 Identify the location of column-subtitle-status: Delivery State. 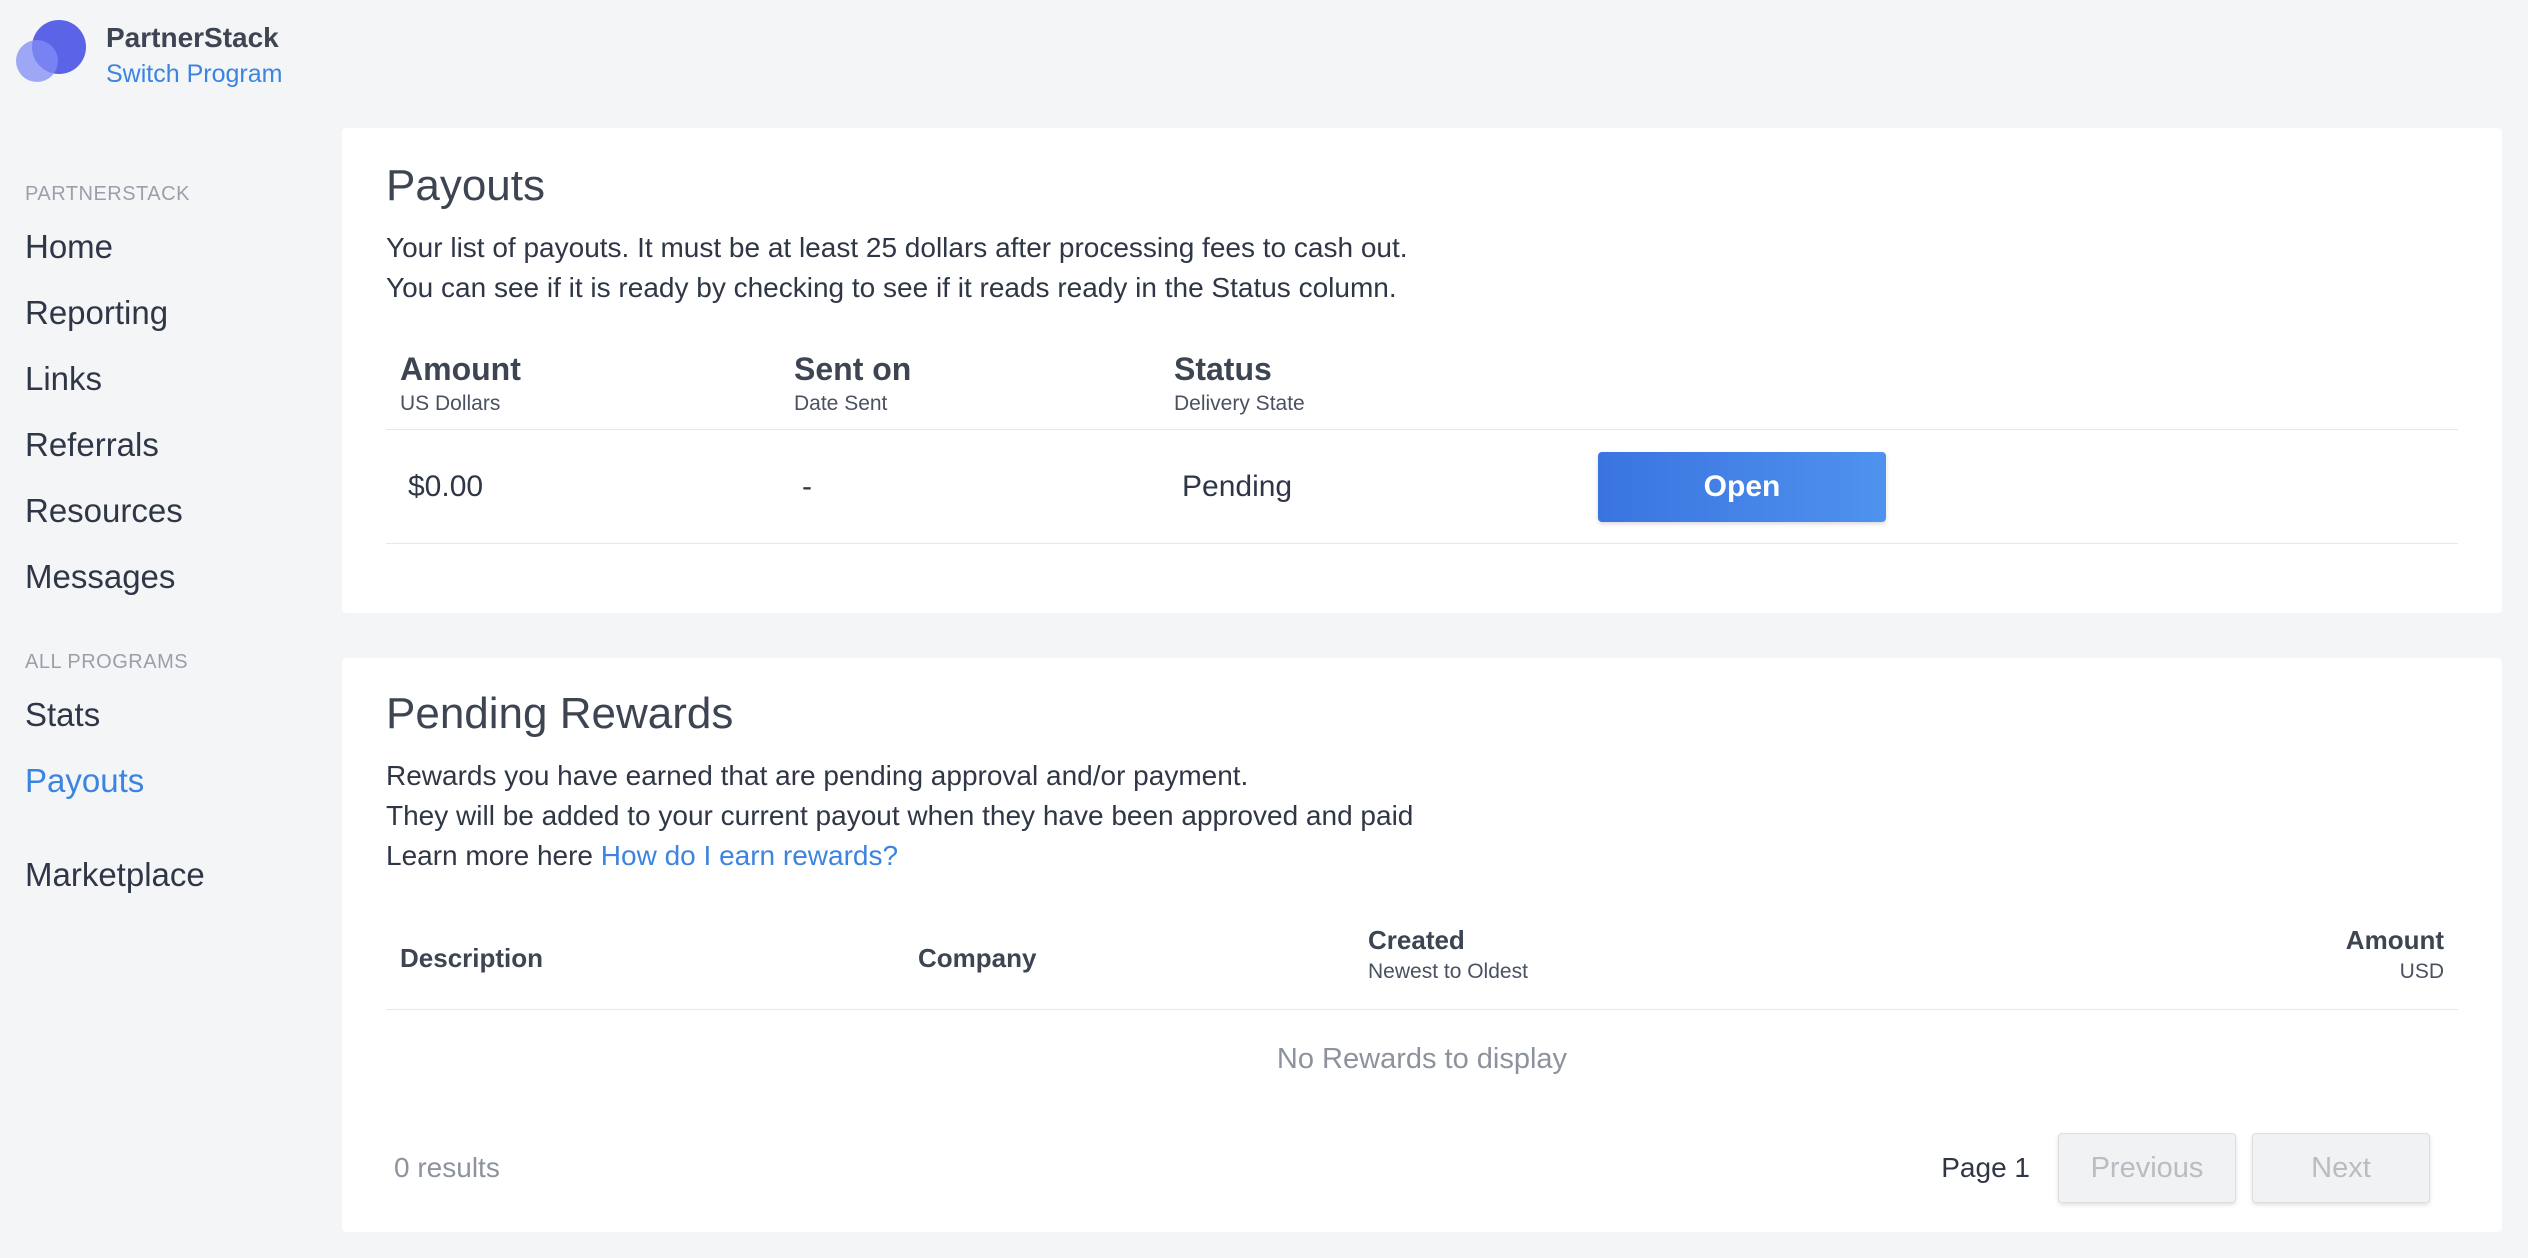
(1239, 403).